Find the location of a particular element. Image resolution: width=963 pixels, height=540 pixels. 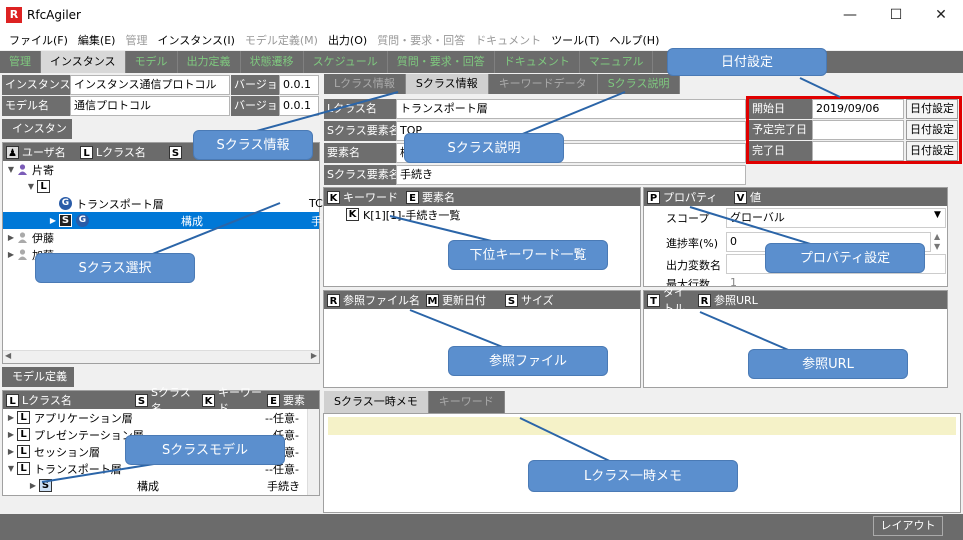

tree-row-selected-sclass: ▶ S G 構成 手 is located at coordinates (162, 220).